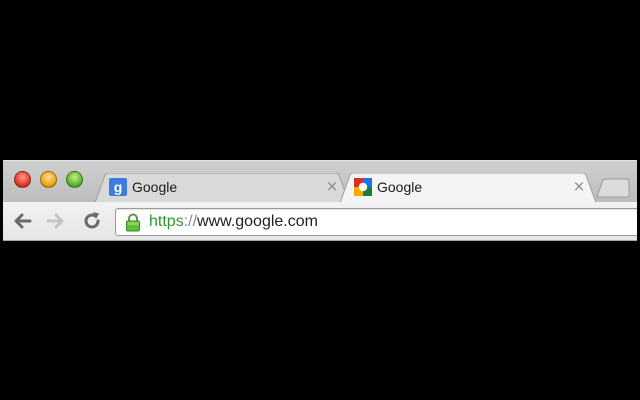 This screenshot has width=640, height=400. I want to click on window-minimize-button, so click(48, 179).